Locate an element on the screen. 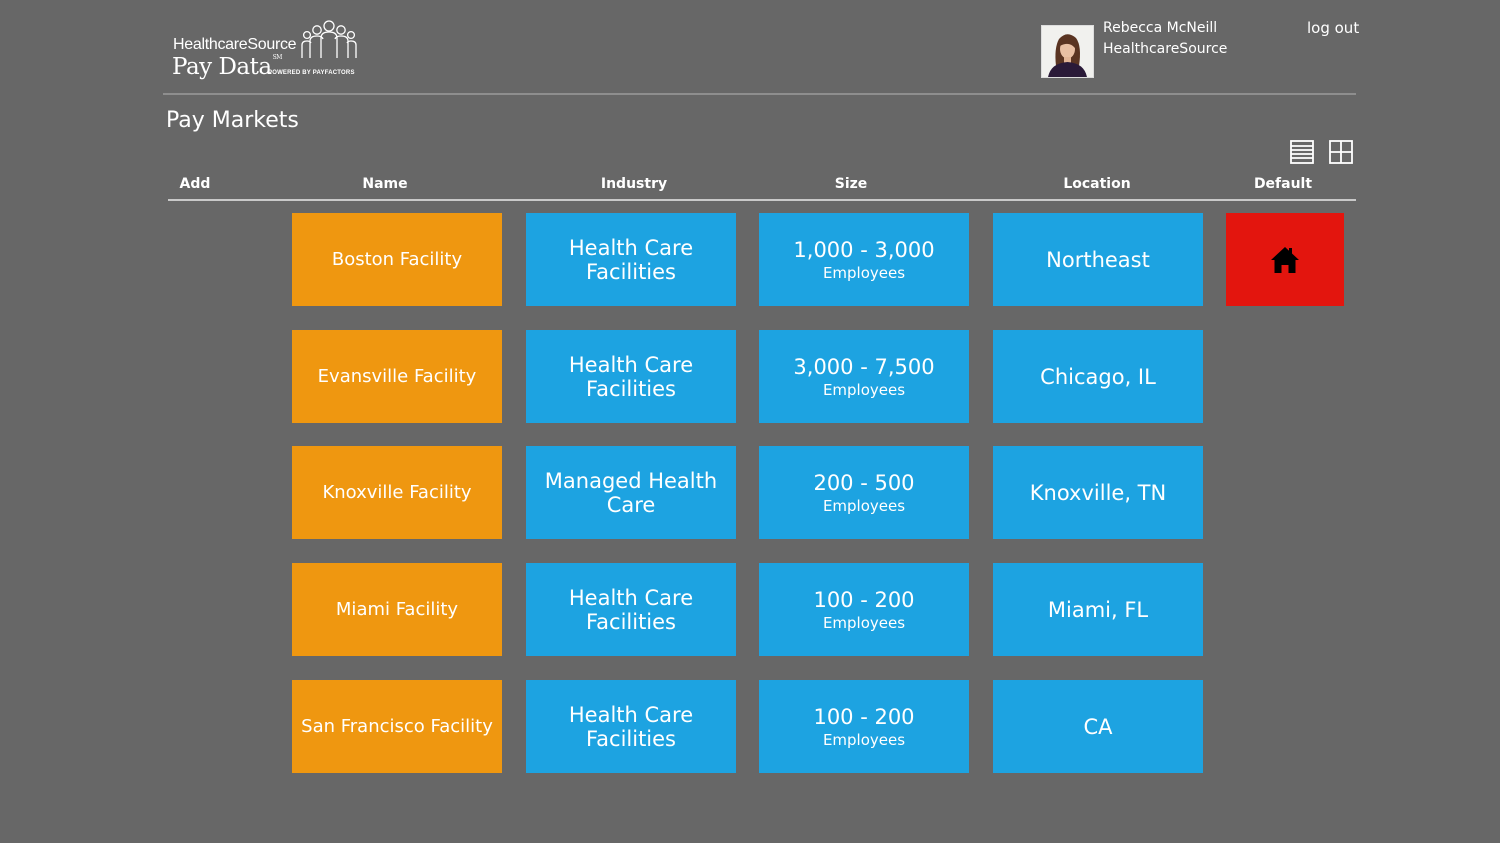  service-mark: SM is located at coordinates (277, 57).